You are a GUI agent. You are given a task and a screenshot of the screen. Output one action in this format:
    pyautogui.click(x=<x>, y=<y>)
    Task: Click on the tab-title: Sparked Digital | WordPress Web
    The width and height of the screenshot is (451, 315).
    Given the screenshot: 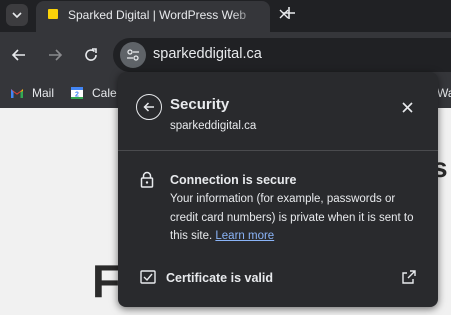 What is the action you would take?
    pyautogui.click(x=157, y=15)
    